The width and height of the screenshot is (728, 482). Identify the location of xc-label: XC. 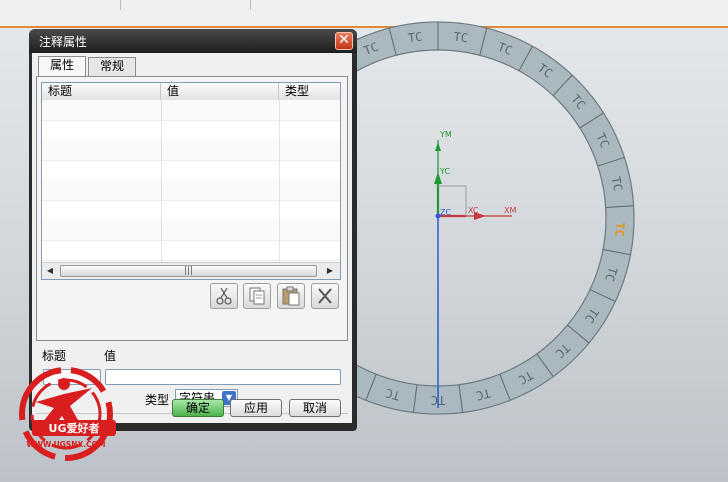
(473, 210).